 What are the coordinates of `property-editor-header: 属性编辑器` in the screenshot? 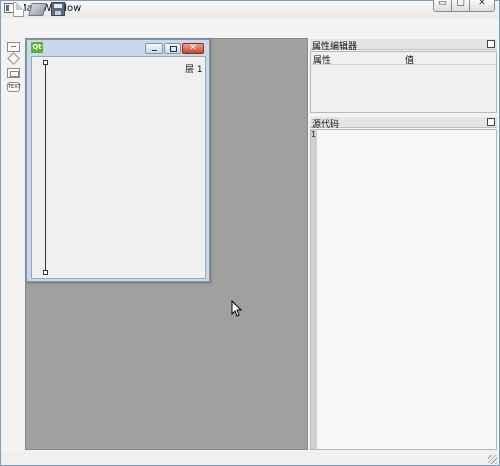 It's located at (403, 45).